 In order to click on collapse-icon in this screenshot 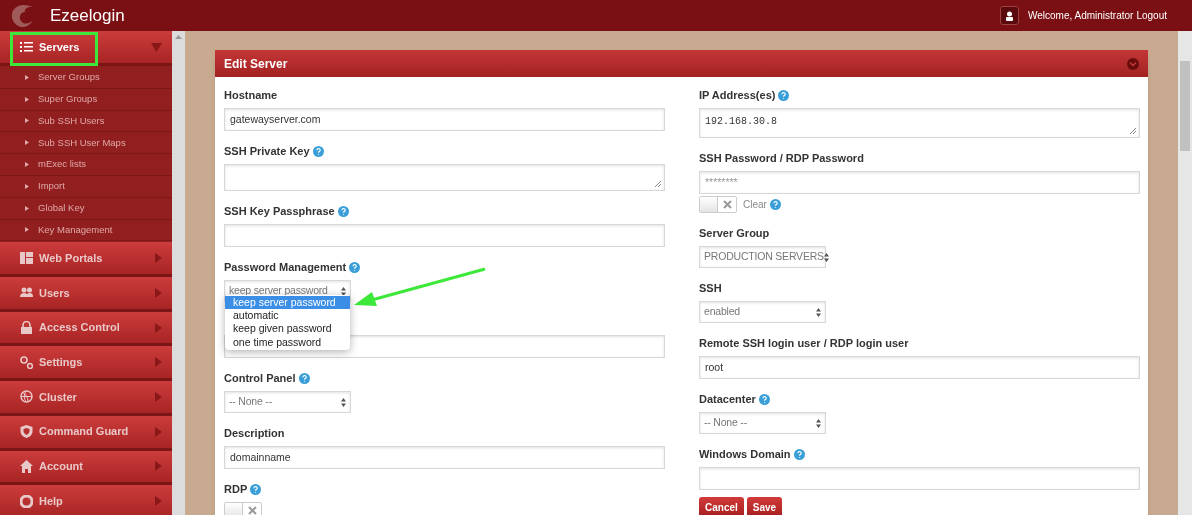, I will do `click(1133, 63)`.